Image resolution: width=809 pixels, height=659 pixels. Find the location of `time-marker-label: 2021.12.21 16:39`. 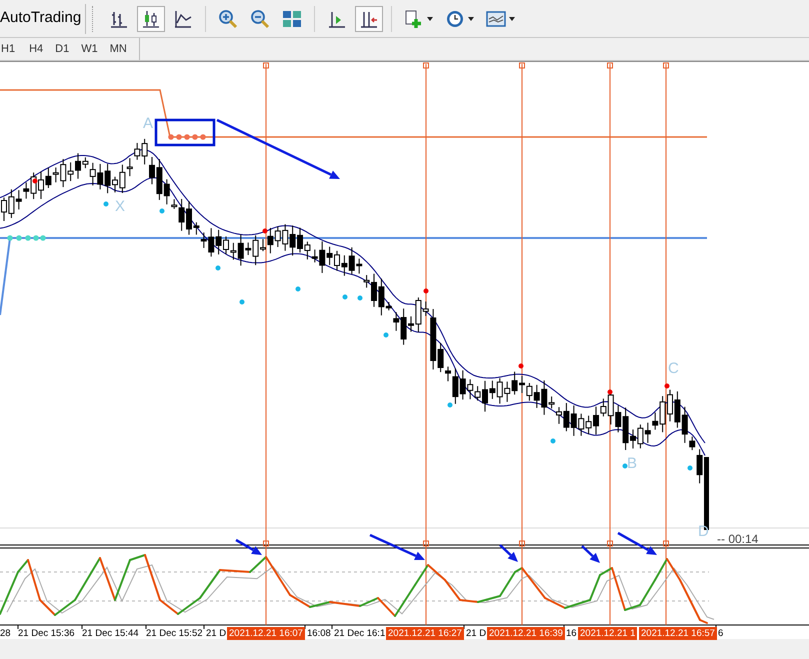

time-marker-label: 2021.12.21 16:39 is located at coordinates (526, 633).